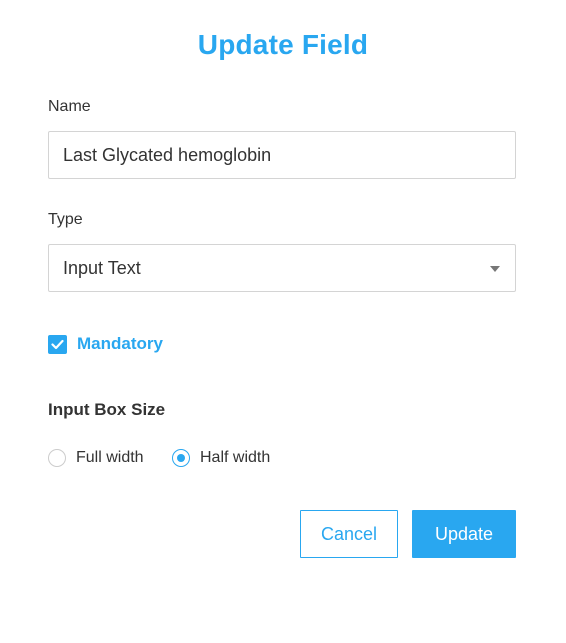 Image resolution: width=566 pixels, height=643 pixels. Describe the element at coordinates (167, 155) in the screenshot. I see `name-input-value: Last Glycated hemoglobin` at that location.